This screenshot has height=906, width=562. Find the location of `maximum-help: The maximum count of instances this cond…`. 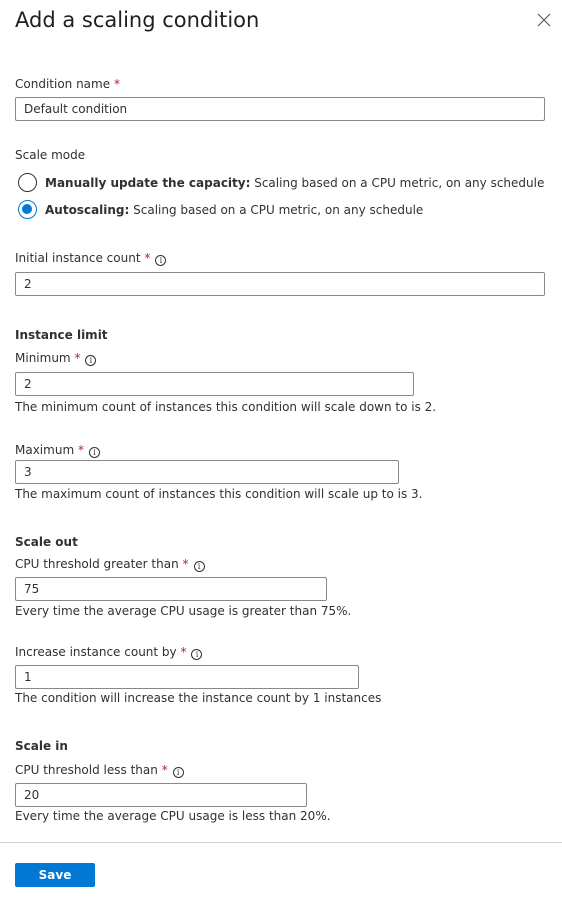

maximum-help: The maximum count of instances this cond… is located at coordinates (219, 494).